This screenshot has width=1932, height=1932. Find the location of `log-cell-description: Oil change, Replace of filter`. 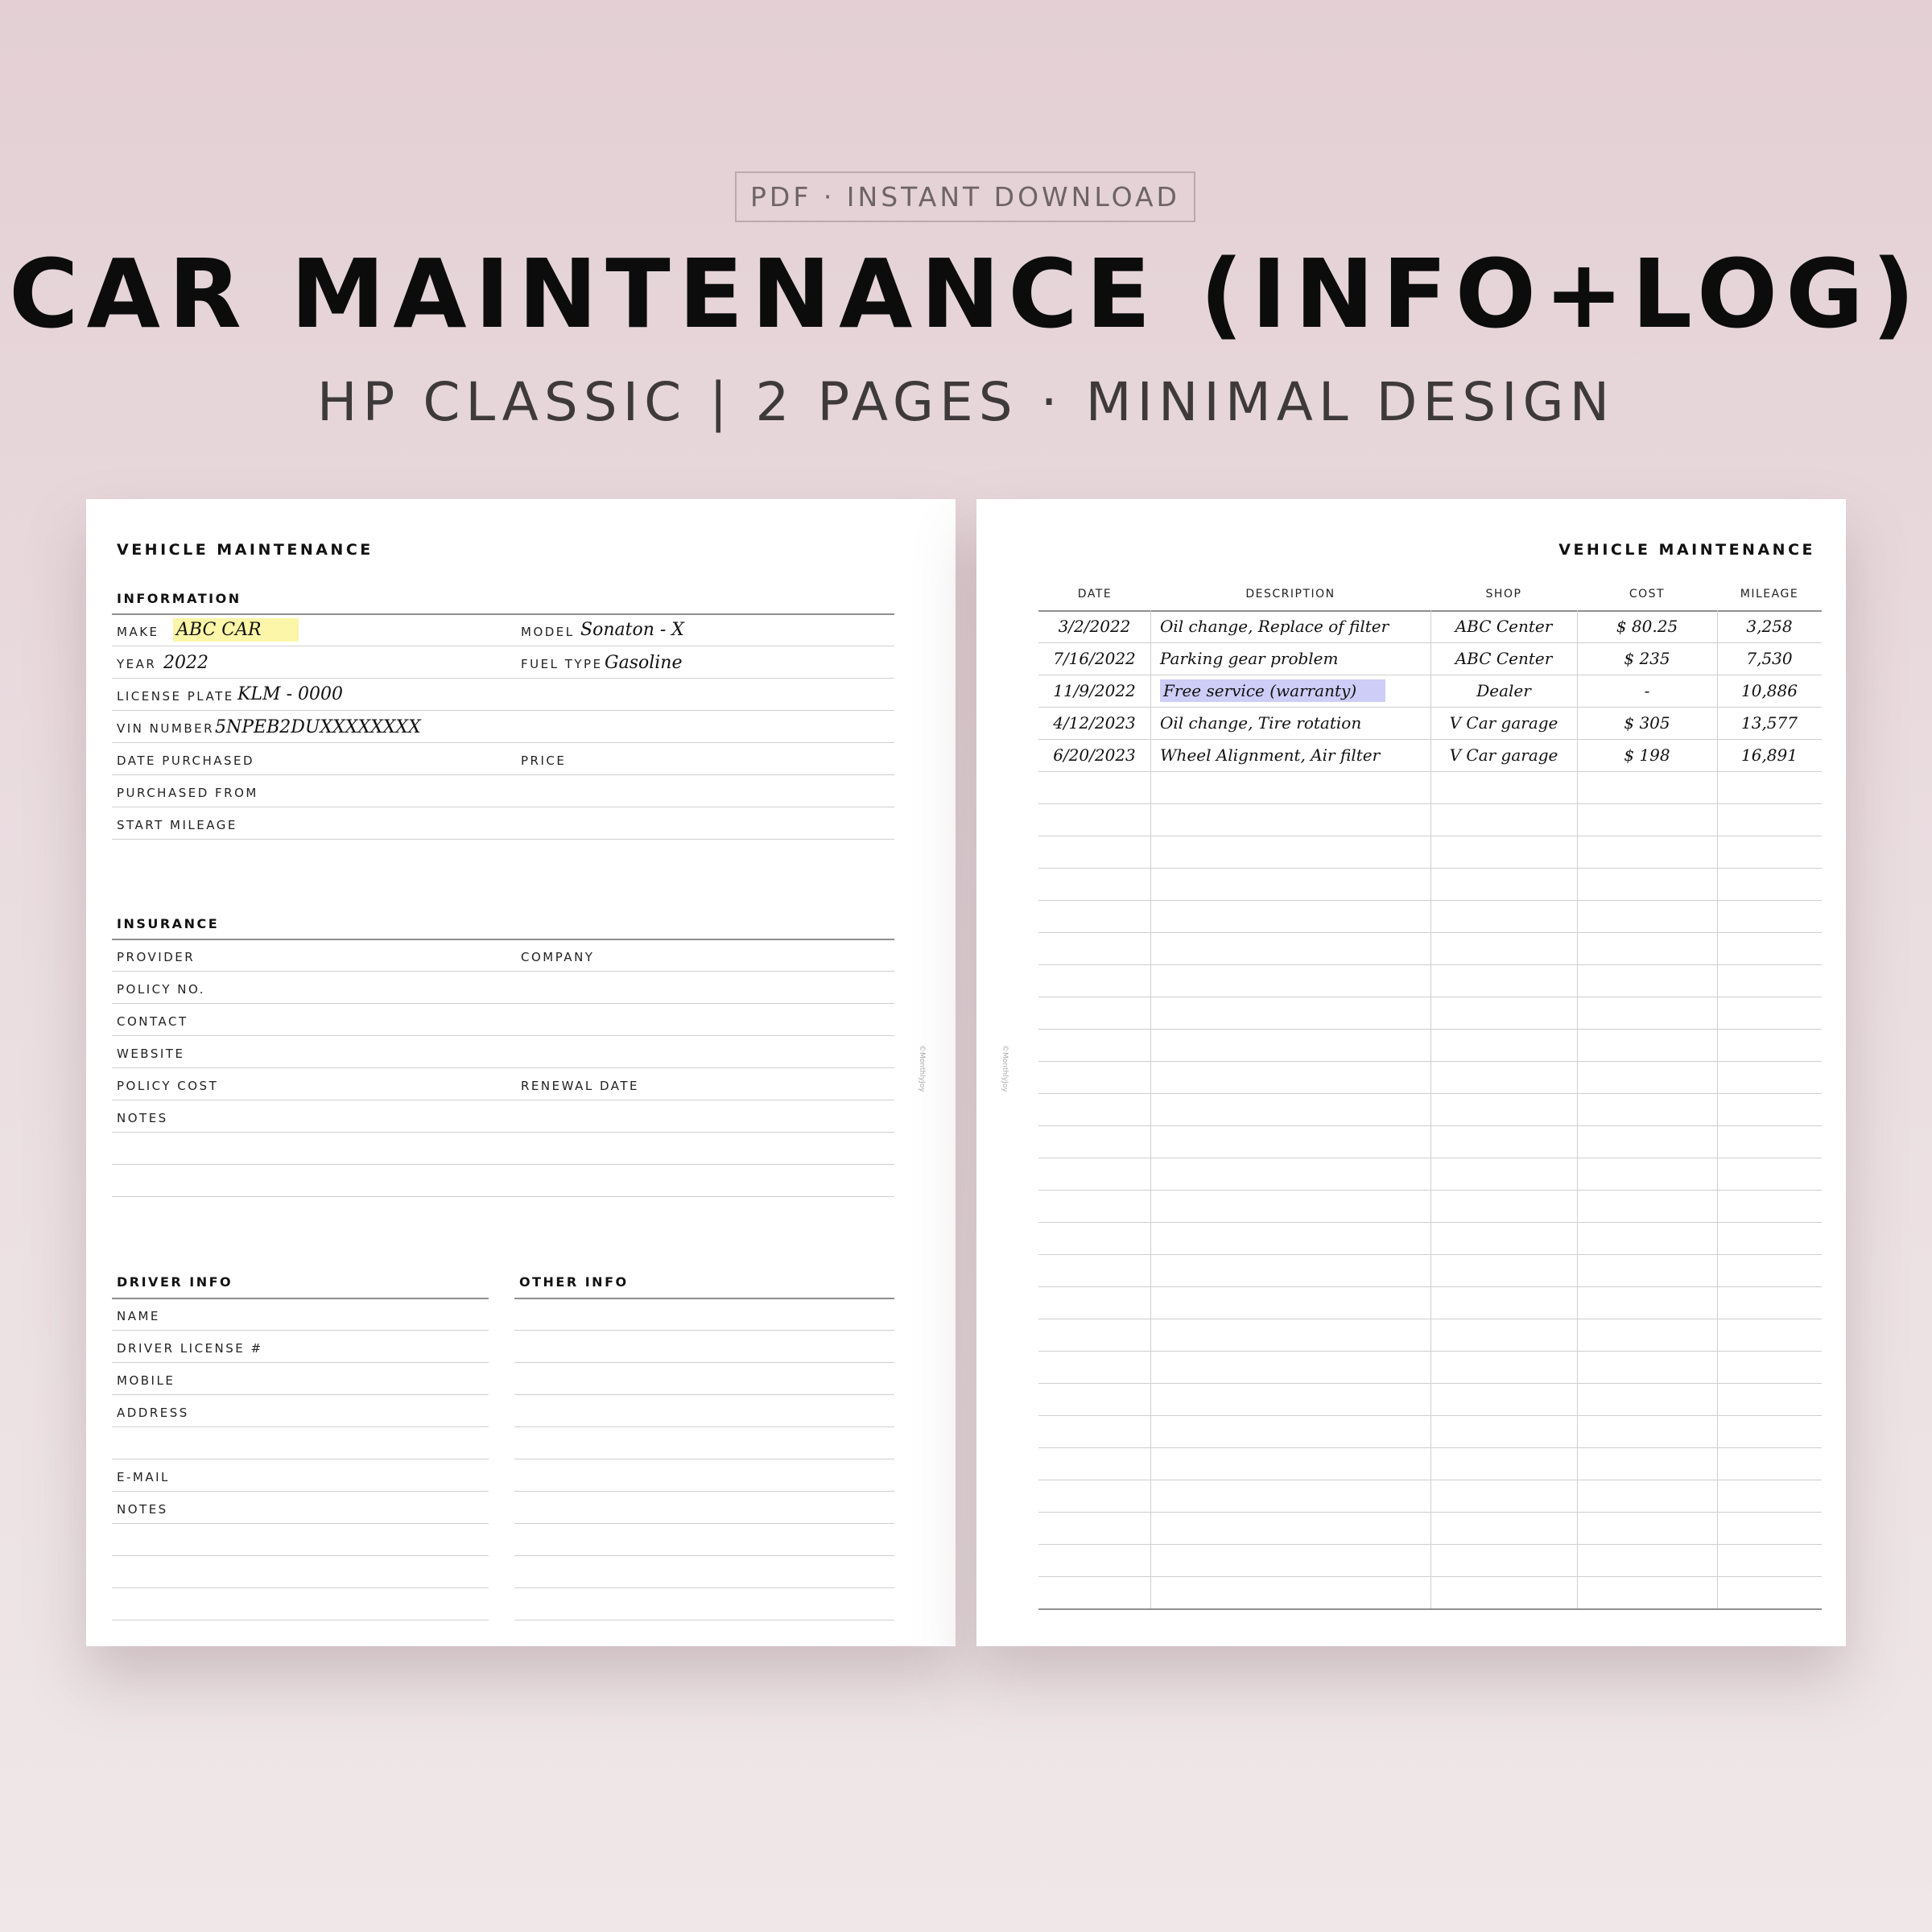

log-cell-description: Oil change, Replace of filter is located at coordinates (1295, 626).